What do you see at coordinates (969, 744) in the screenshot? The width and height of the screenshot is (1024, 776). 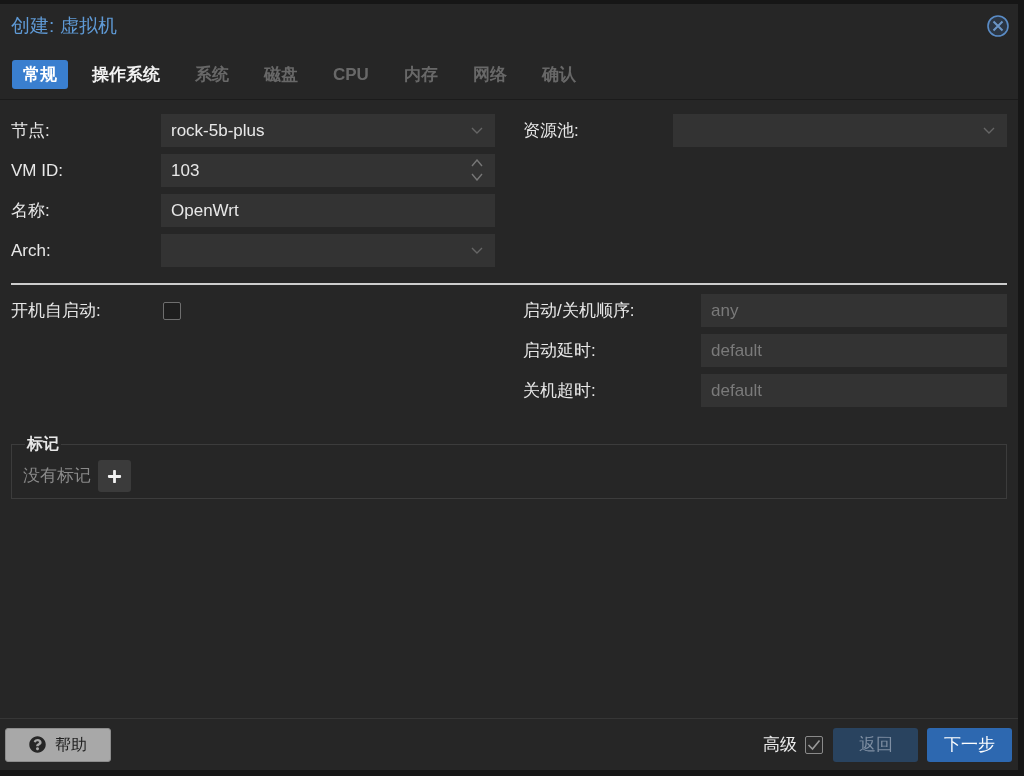 I see `footer-button: 下一步` at bounding box center [969, 744].